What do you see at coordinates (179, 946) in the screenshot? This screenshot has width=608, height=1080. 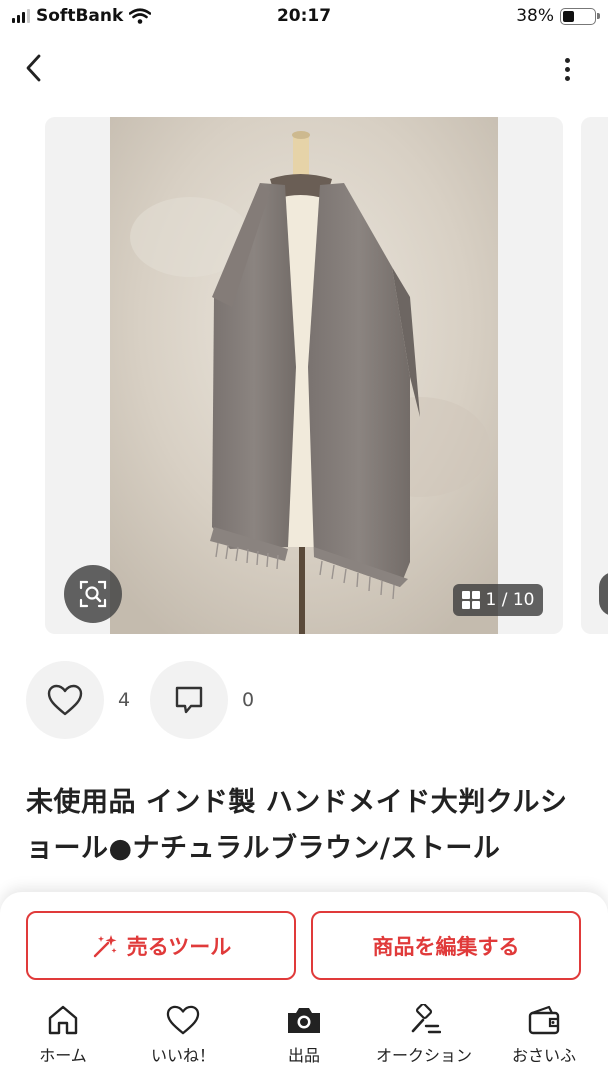 I see `sell-tool-label: 売るツール` at bounding box center [179, 946].